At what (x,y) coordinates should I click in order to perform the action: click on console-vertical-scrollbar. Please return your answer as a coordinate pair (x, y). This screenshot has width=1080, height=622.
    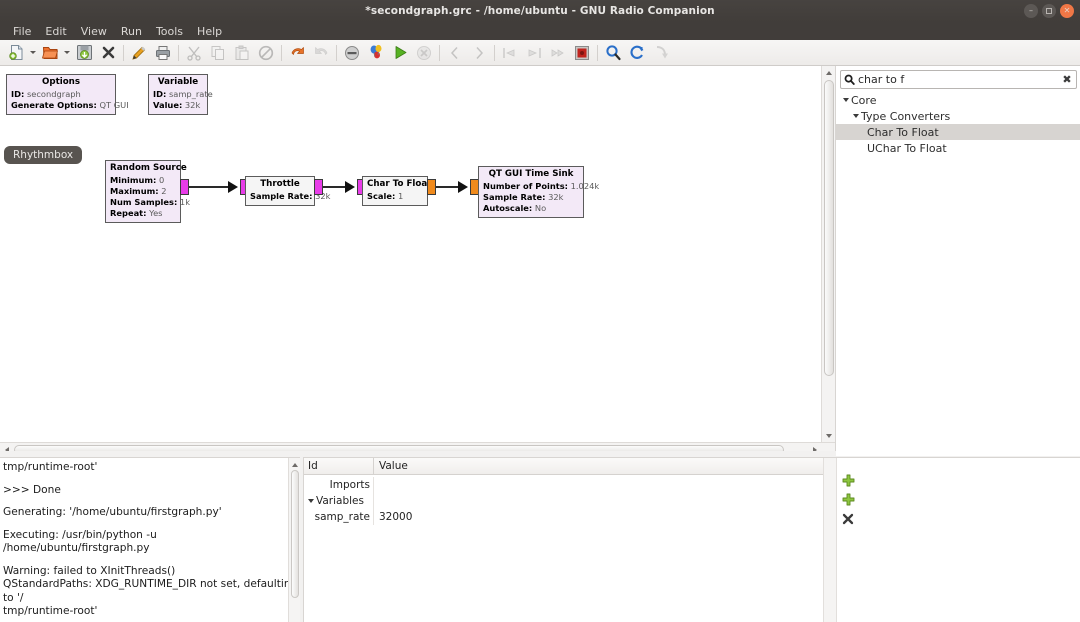
    Looking at the image, I should click on (294, 540).